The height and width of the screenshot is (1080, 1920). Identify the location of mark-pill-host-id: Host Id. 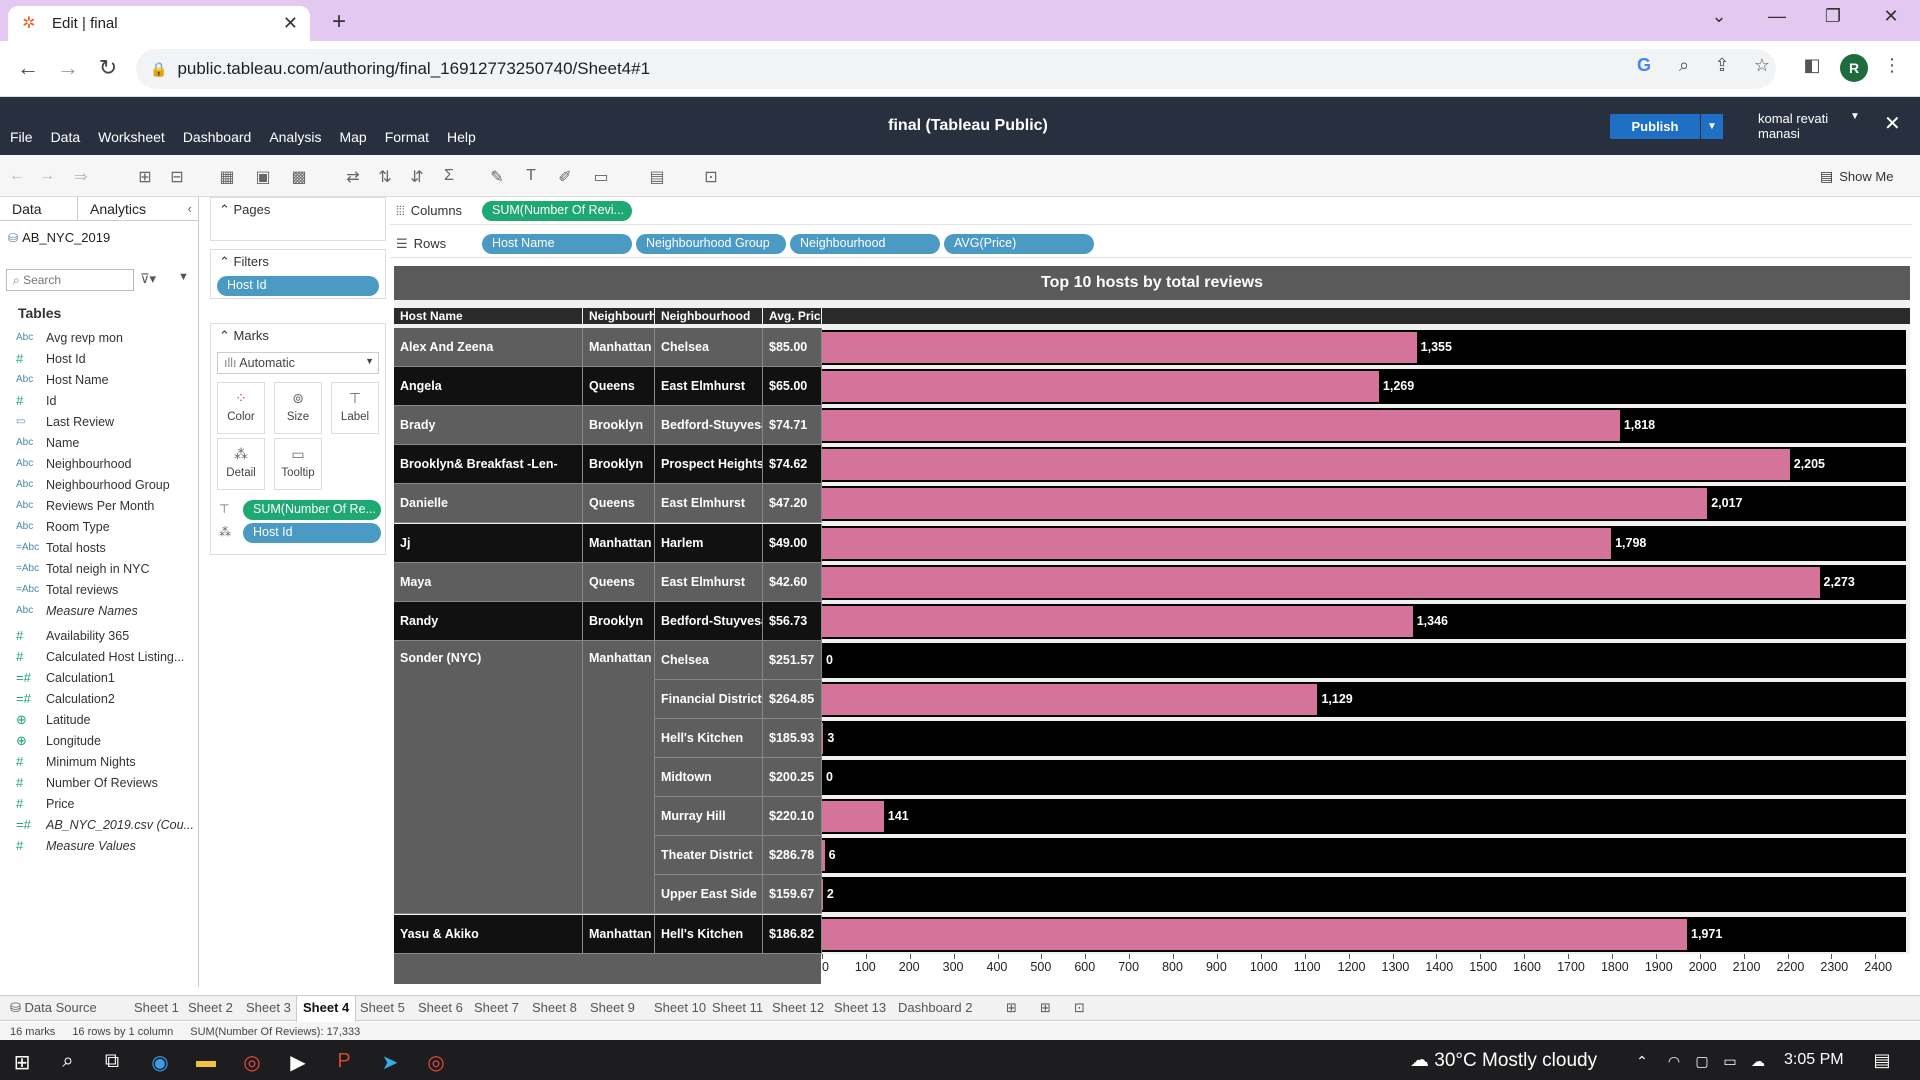
(312, 533).